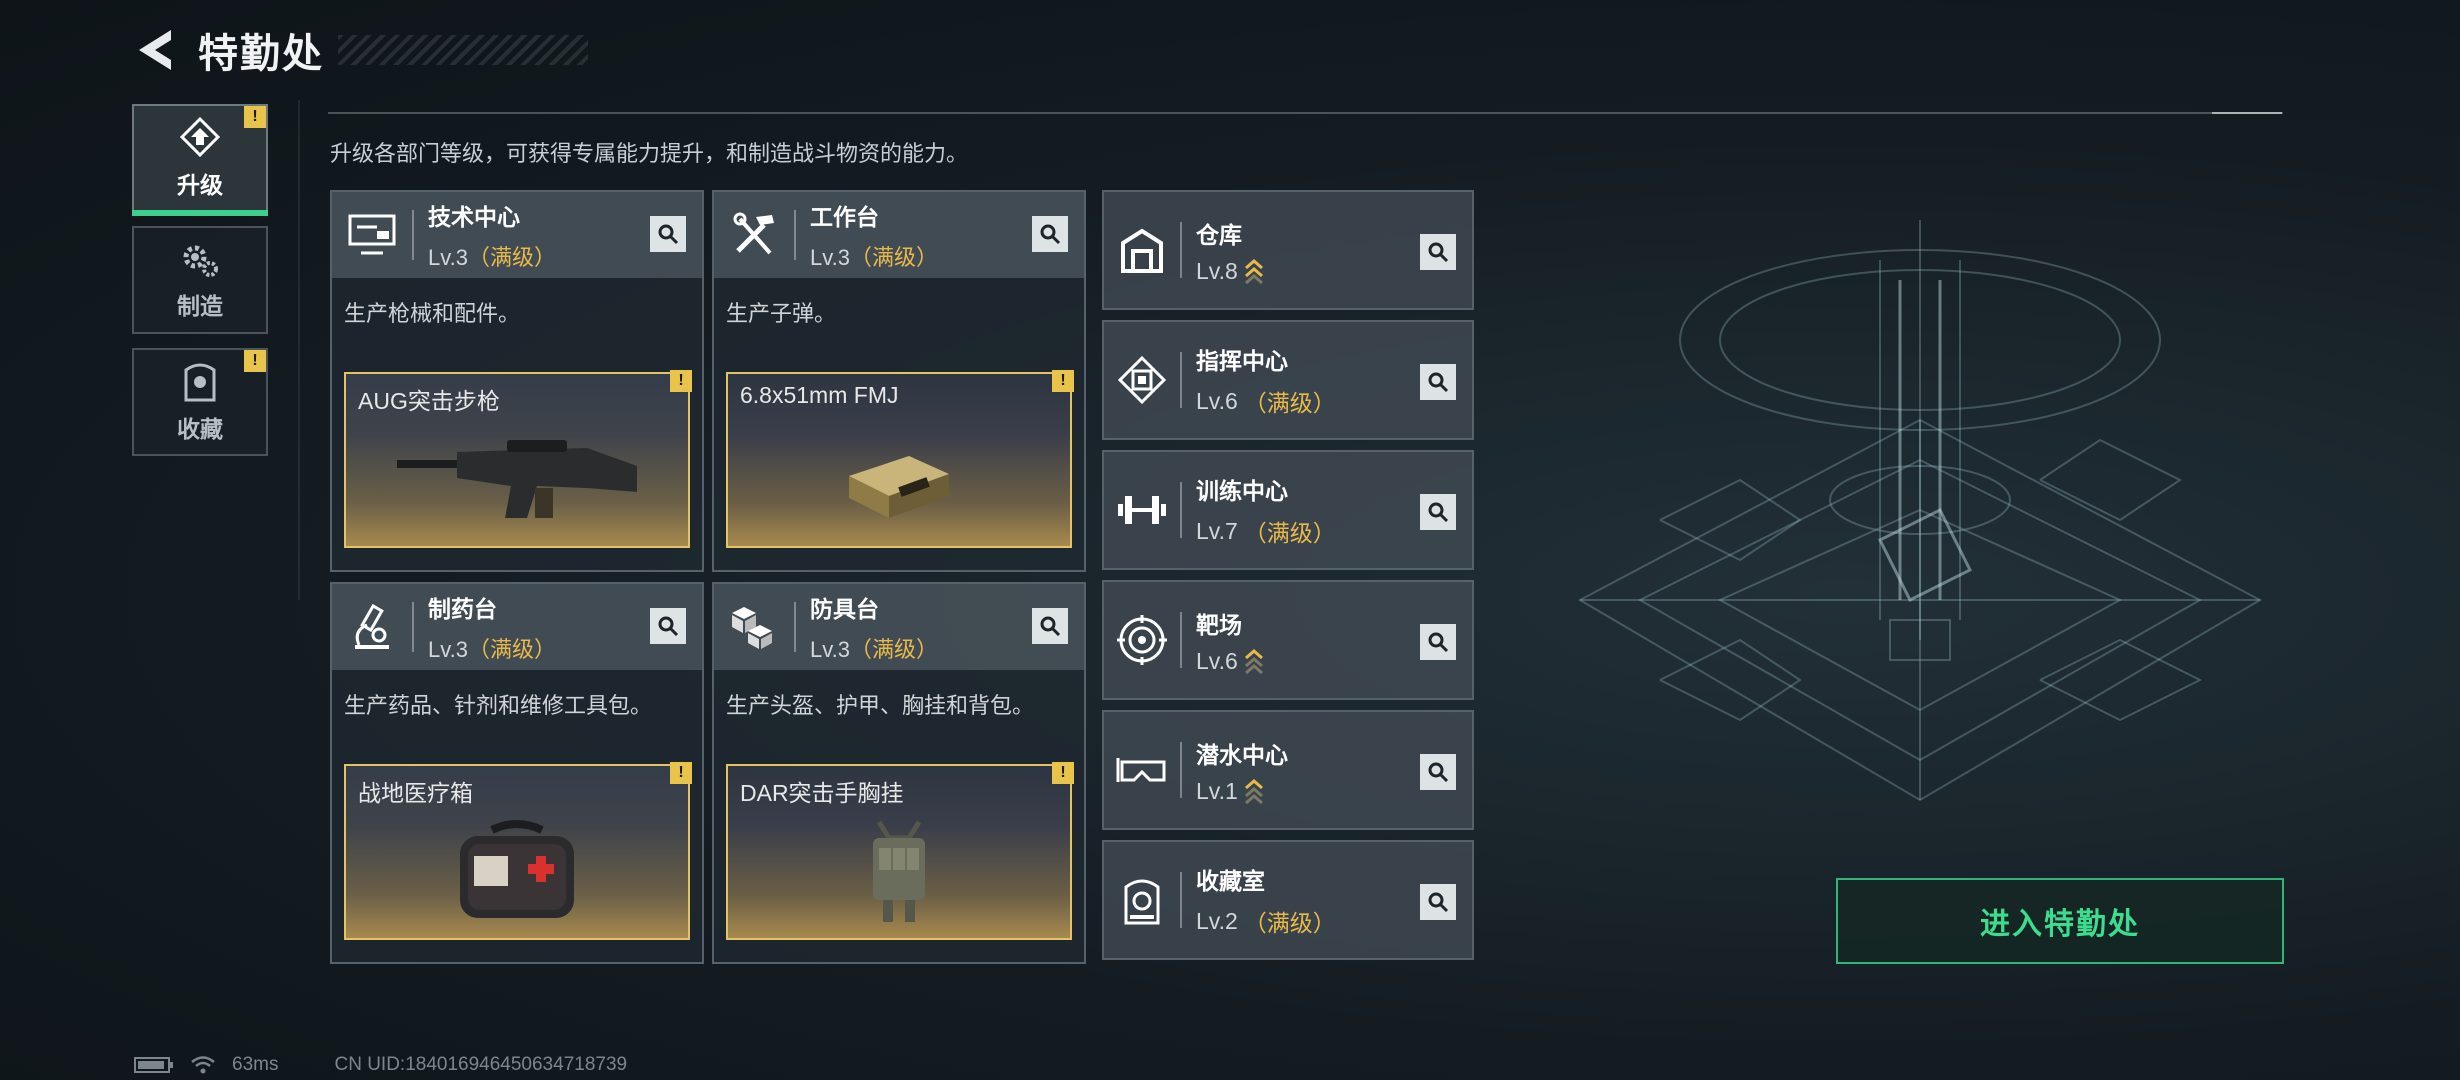 The height and width of the screenshot is (1080, 2460). What do you see at coordinates (899, 871) in the screenshot?
I see `chest-rig-icon` at bounding box center [899, 871].